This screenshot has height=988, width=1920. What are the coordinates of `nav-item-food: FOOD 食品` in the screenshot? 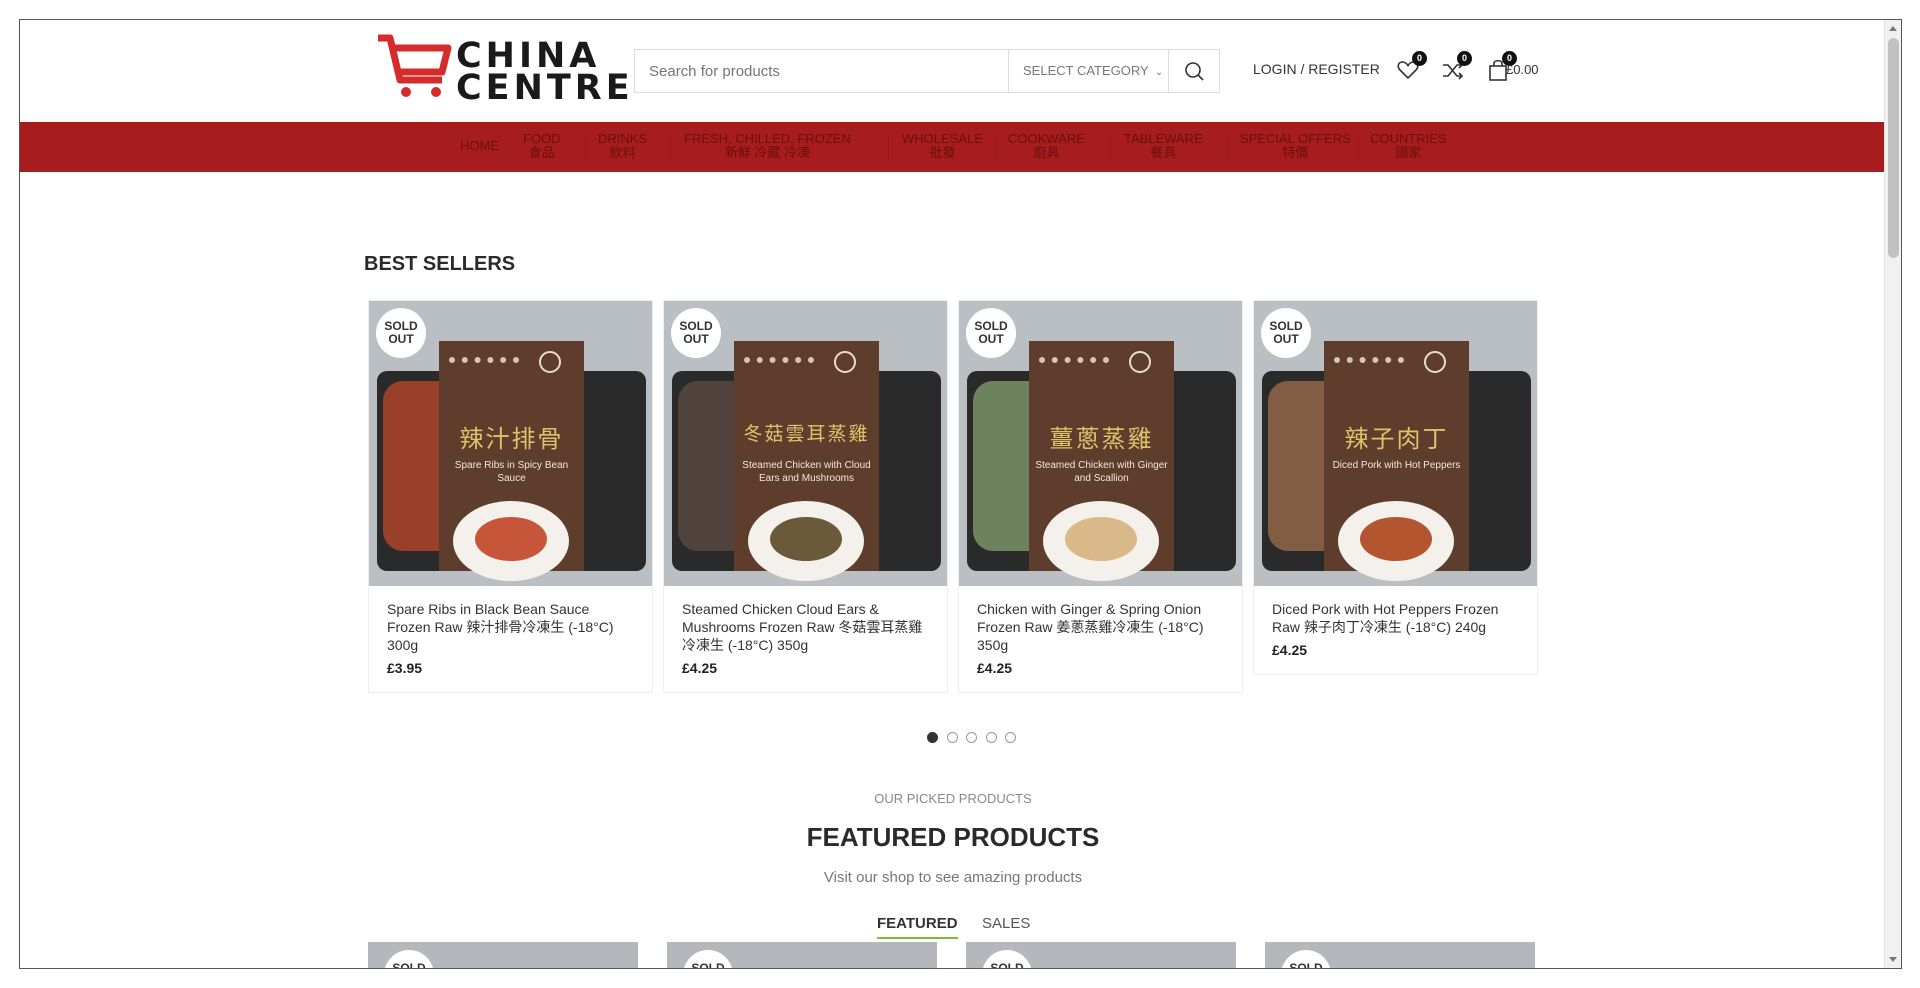 It's located at (542, 146).